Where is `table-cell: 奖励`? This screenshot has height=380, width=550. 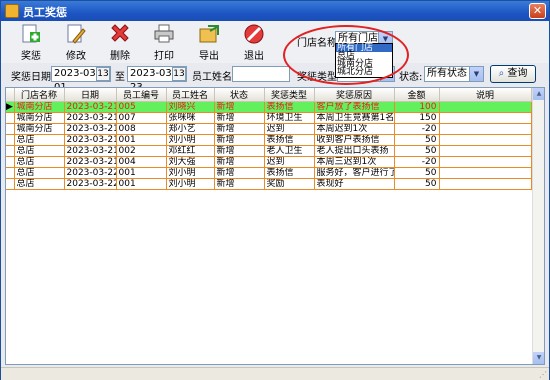
table-cell: 奖励 is located at coordinates (289, 184).